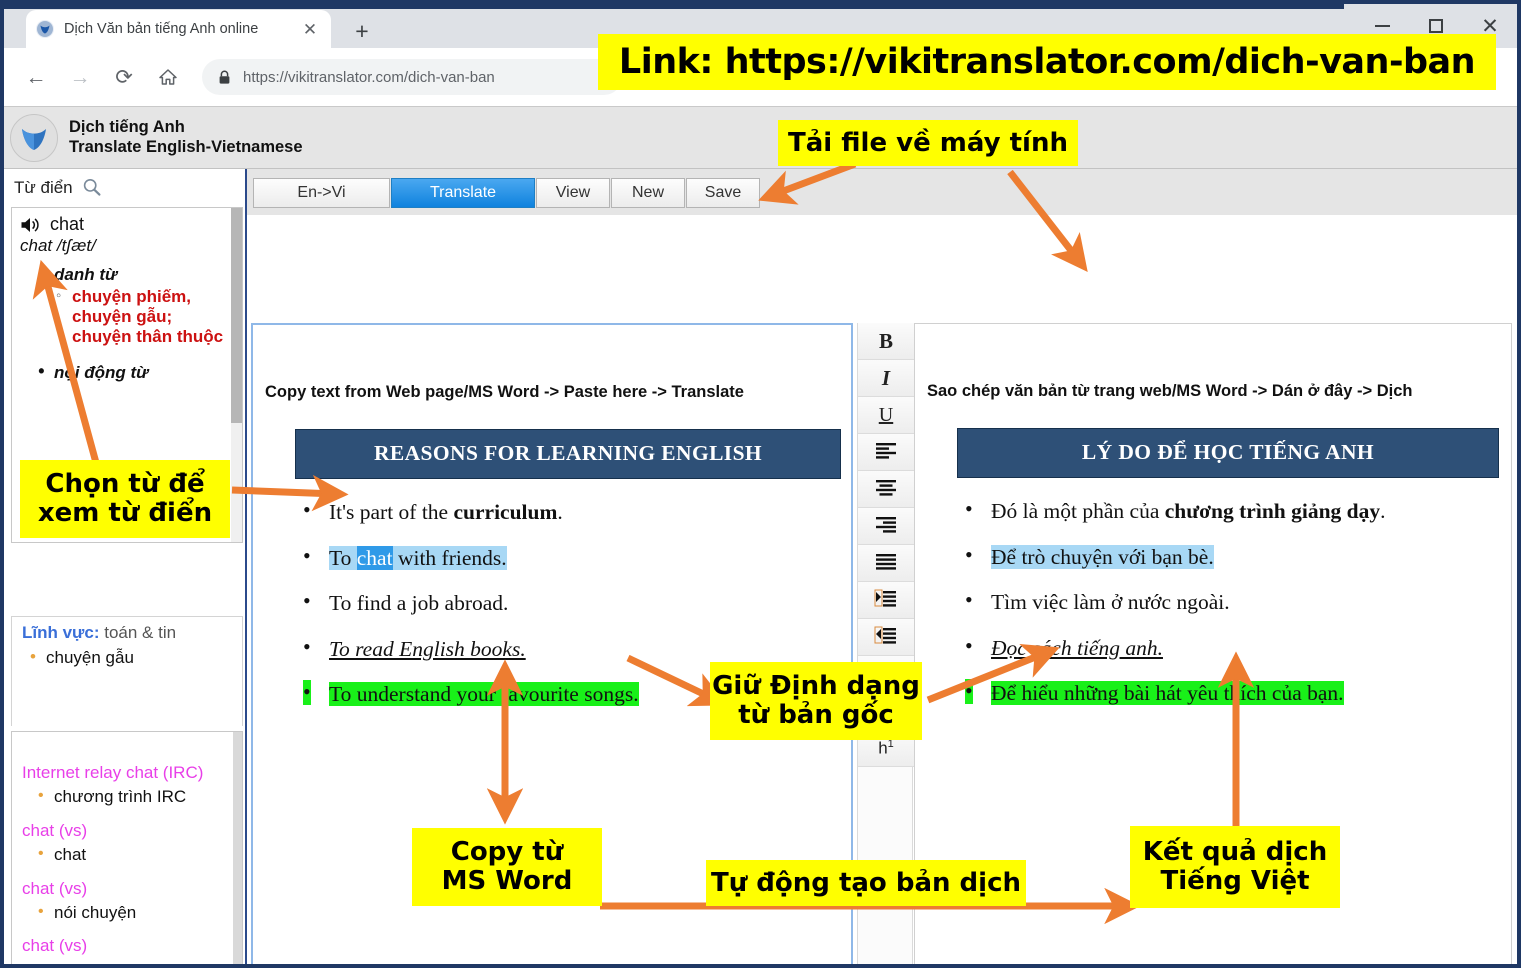 The width and height of the screenshot is (1521, 968). What do you see at coordinates (1382, 26) in the screenshot?
I see `minimize-button` at bounding box center [1382, 26].